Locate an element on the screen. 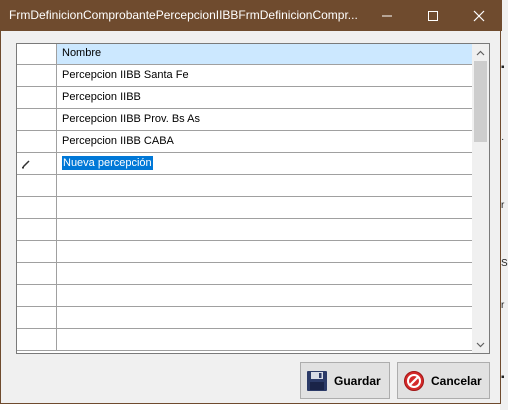 This screenshot has height=410, width=508. table-row: Percepcion IIBB is located at coordinates (245, 98).